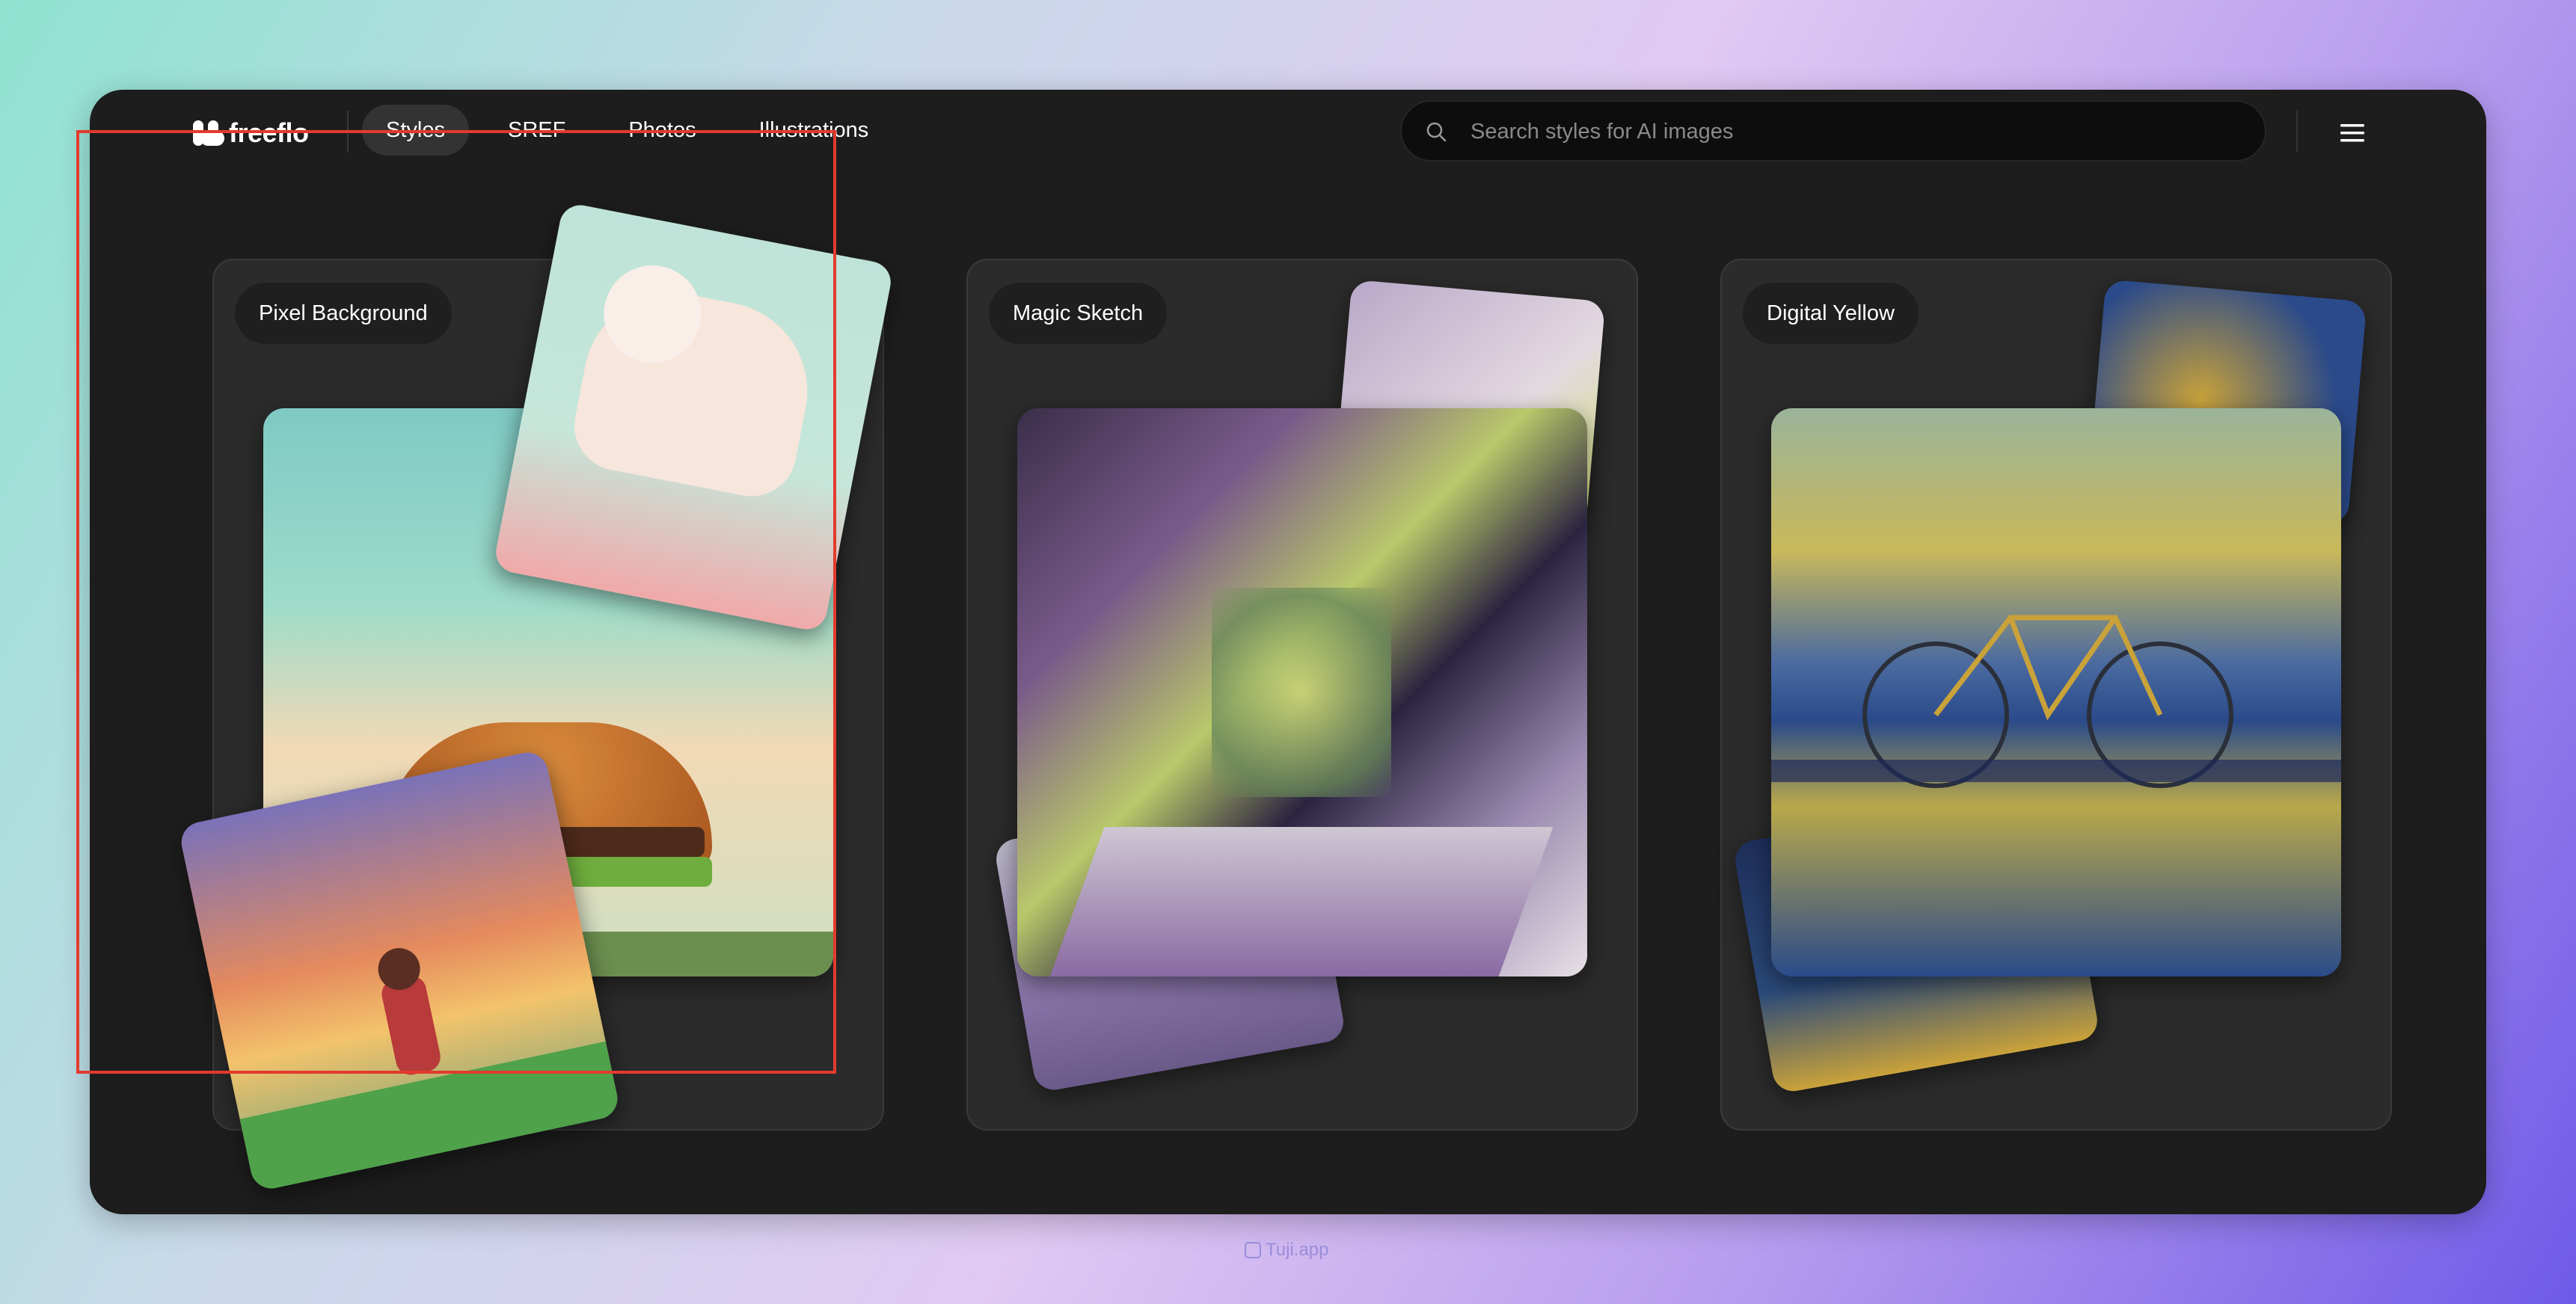 Image resolution: width=2576 pixels, height=1304 pixels. I want to click on tuji-logo-icon, so click(1253, 1250).